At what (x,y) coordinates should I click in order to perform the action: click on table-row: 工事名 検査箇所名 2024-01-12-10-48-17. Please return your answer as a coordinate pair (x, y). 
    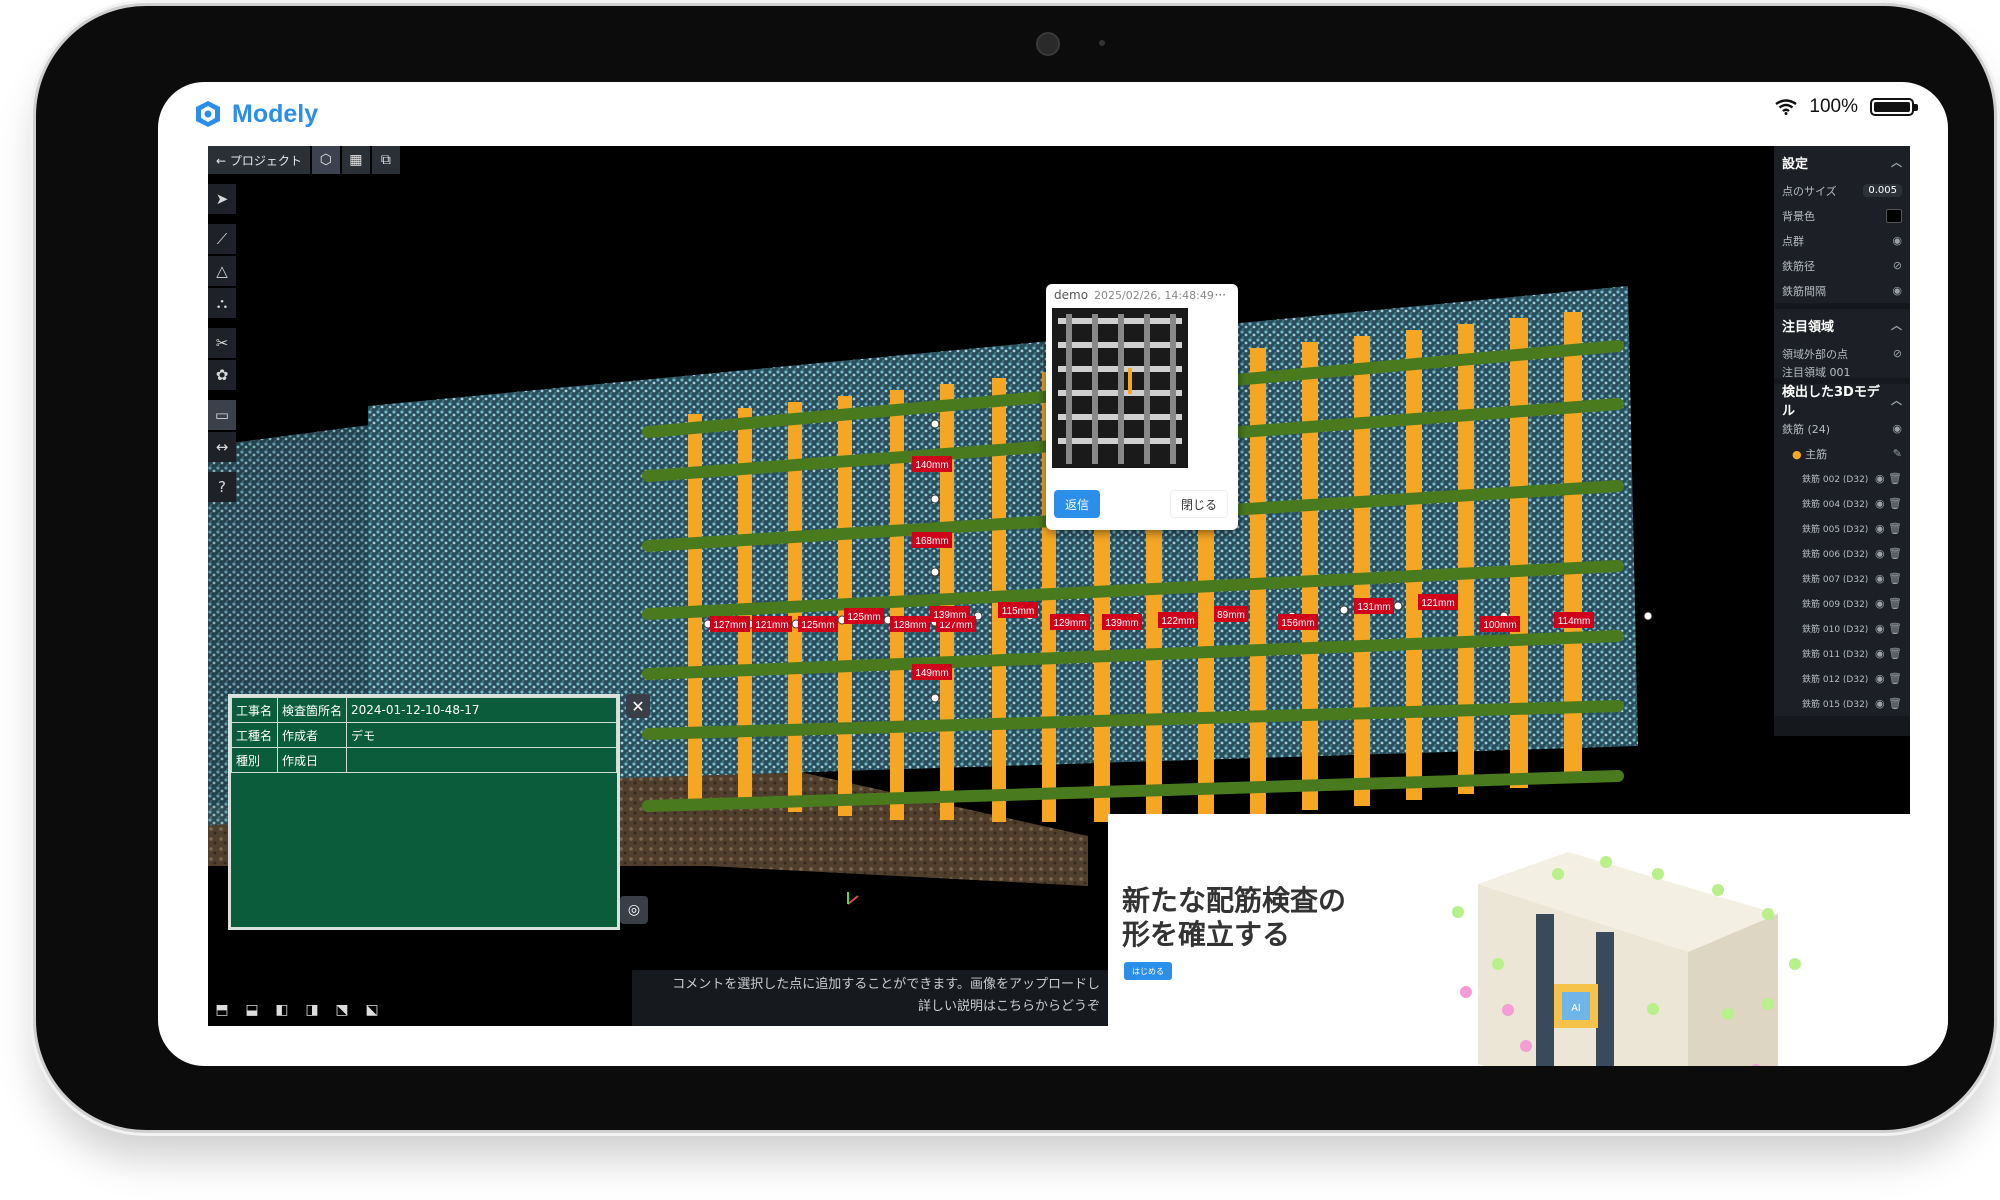
    Looking at the image, I should click on (424, 710).